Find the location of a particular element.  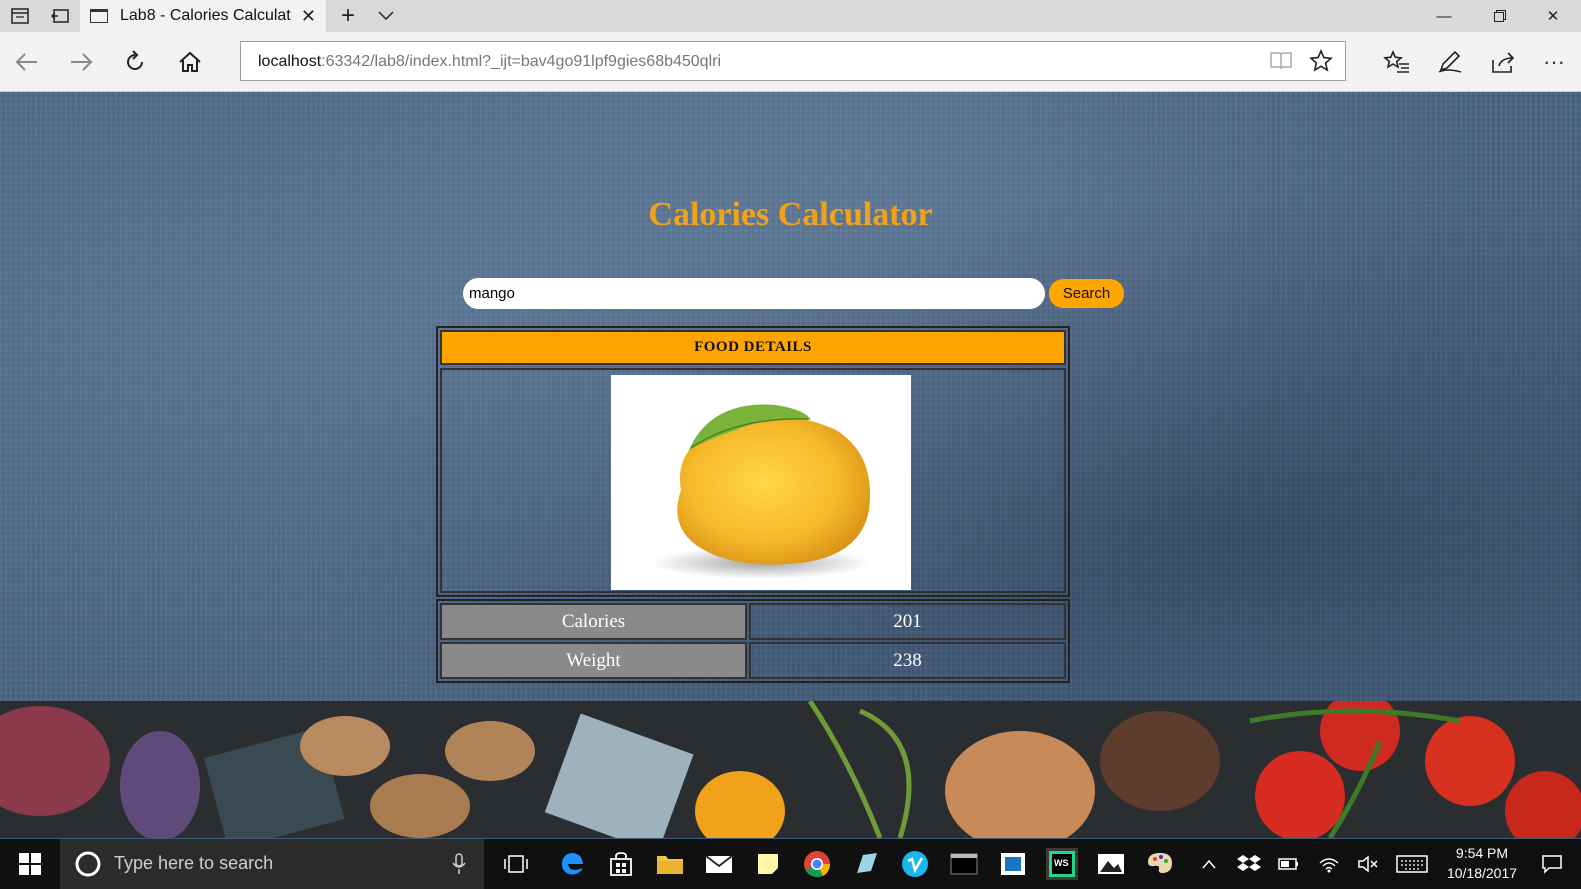

webstorm-icon: WS is located at coordinates (1062, 864).